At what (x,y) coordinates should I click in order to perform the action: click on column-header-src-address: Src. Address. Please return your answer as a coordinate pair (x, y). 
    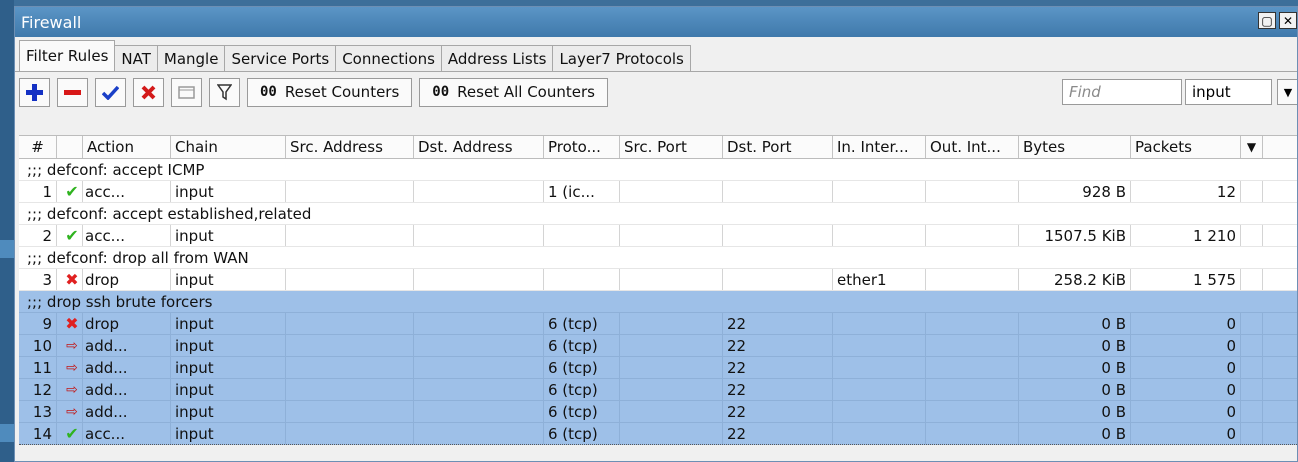
    Looking at the image, I should click on (350, 147).